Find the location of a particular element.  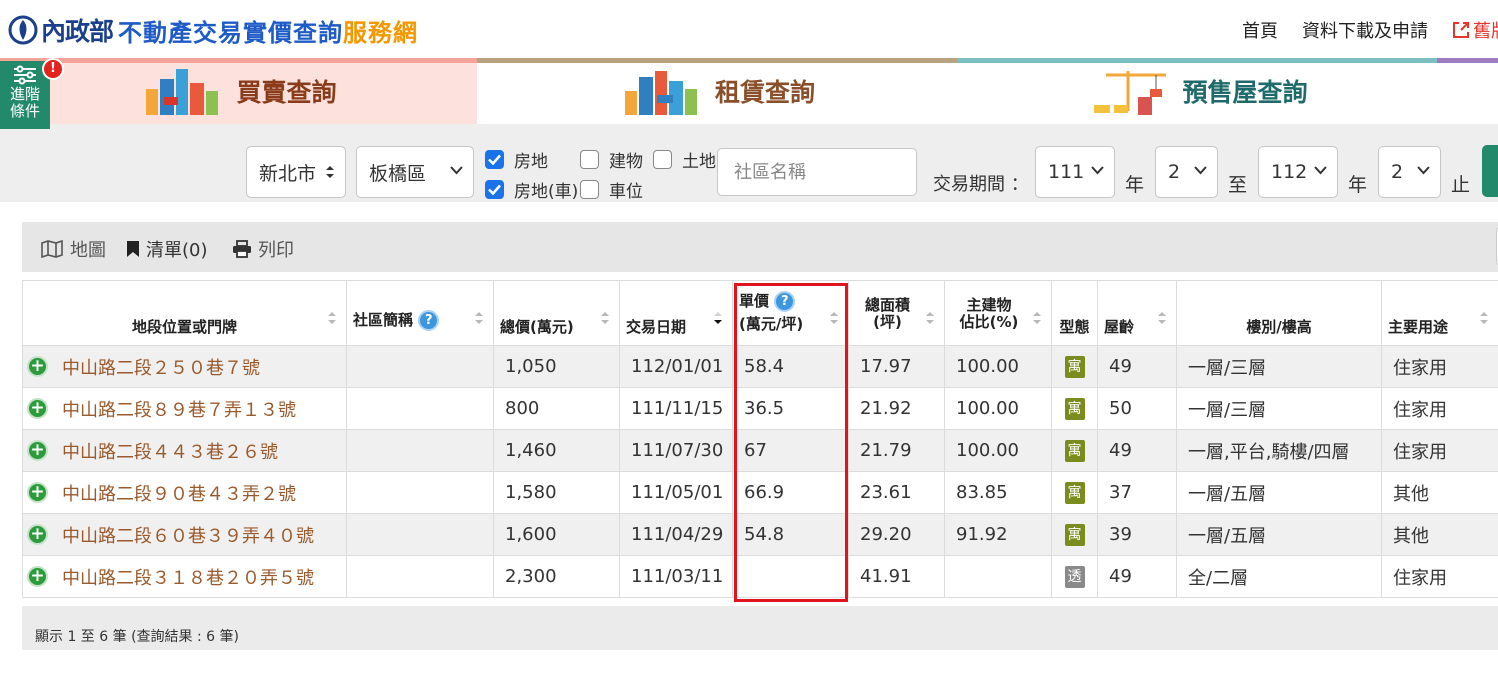

construction-crane-icon is located at coordinates (1130, 93).